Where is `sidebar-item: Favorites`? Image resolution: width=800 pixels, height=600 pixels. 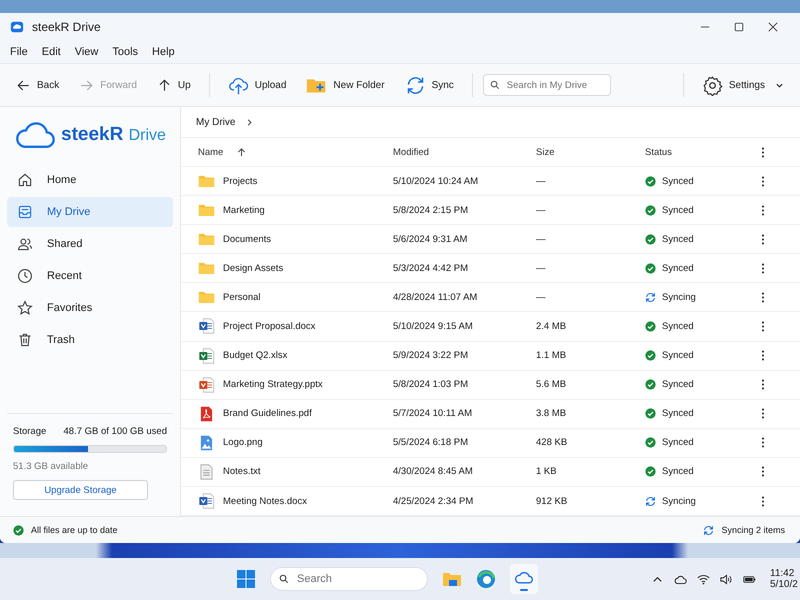 sidebar-item: Favorites is located at coordinates (90, 308).